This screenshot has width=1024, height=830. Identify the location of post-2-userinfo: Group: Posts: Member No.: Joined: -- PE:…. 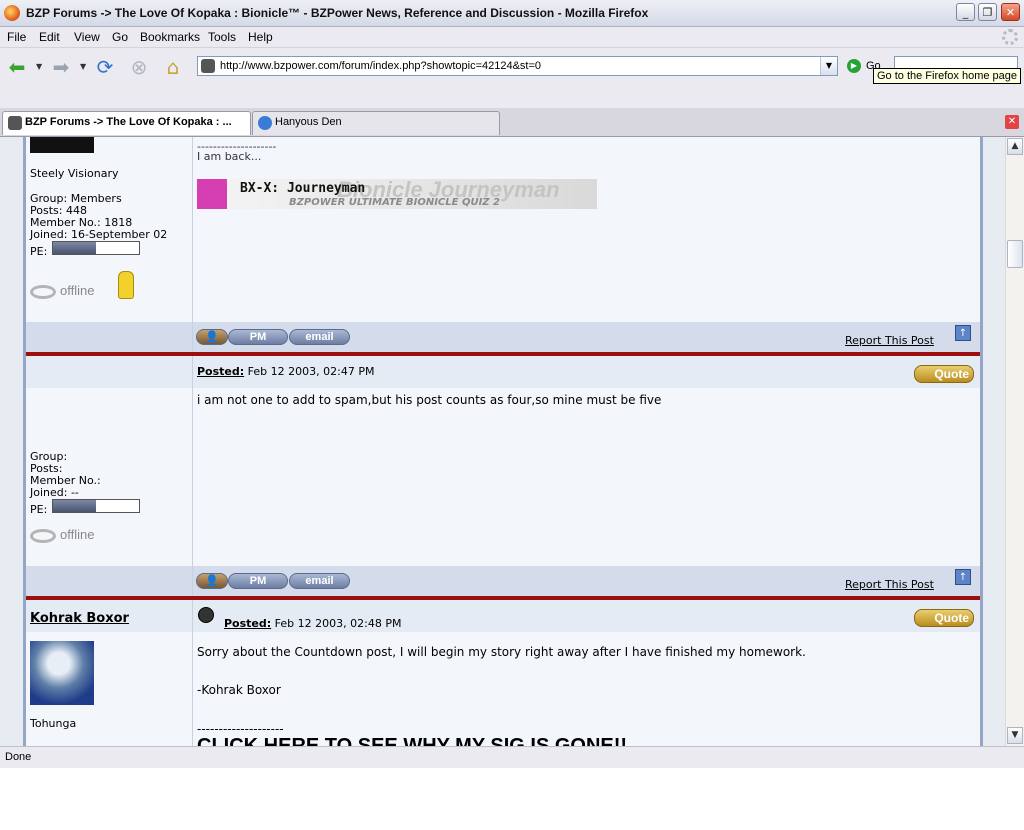
(109, 477).